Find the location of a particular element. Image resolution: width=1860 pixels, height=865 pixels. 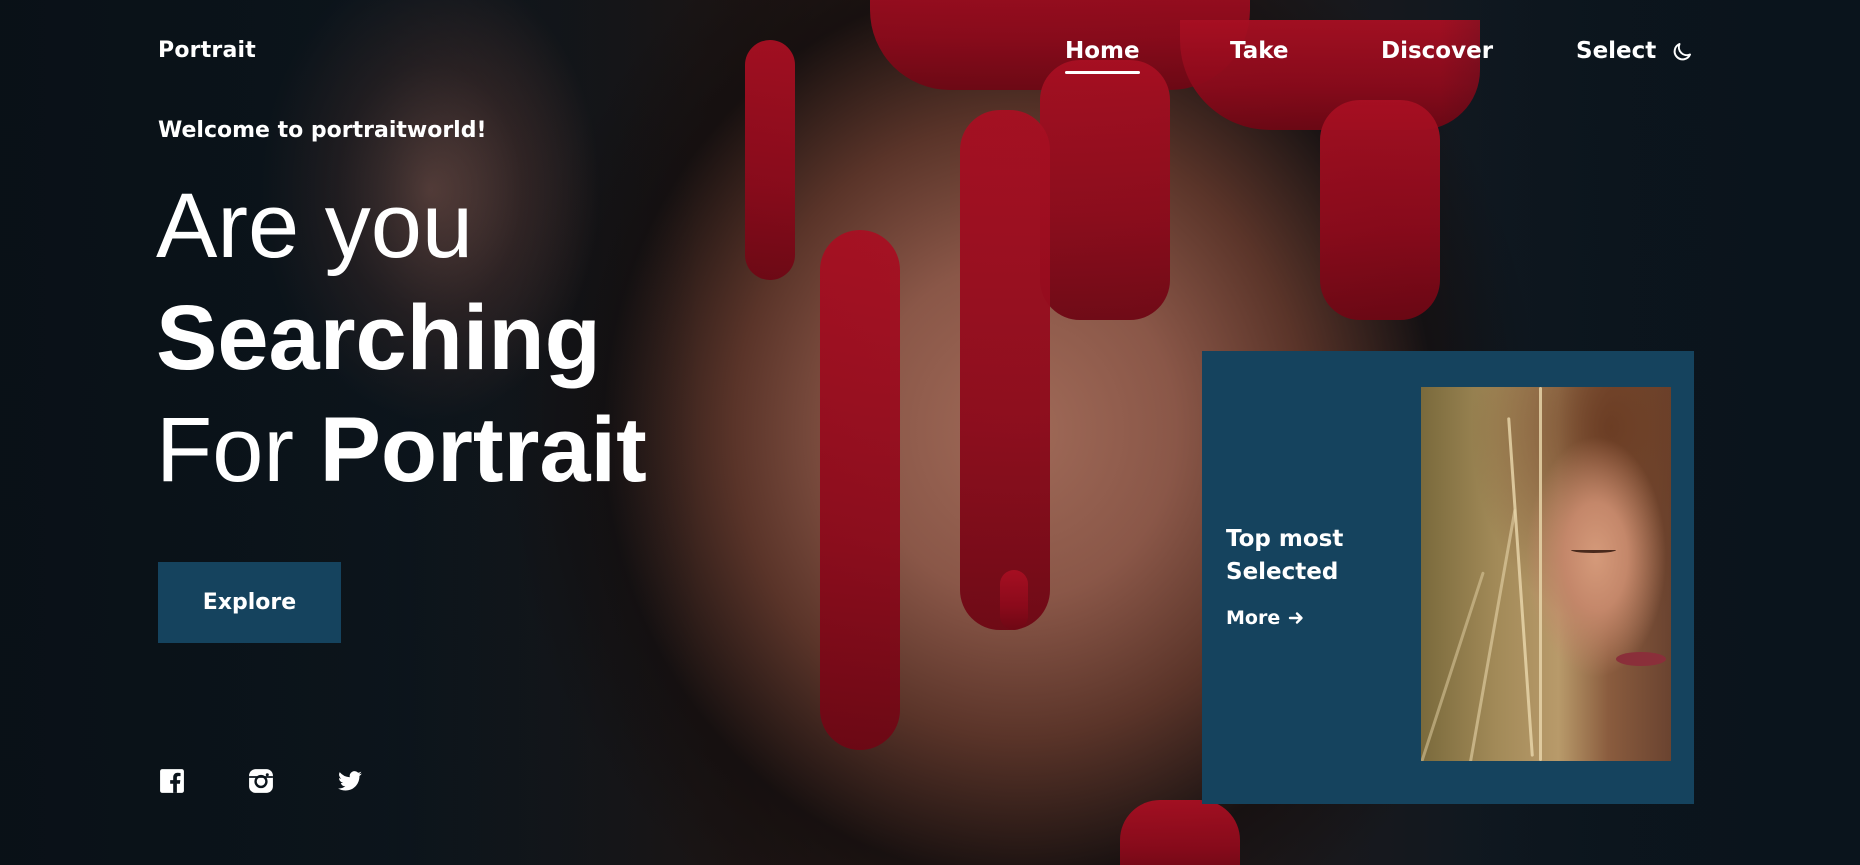

hero-headline: Are you Searching For Portrait is located at coordinates (401, 338).